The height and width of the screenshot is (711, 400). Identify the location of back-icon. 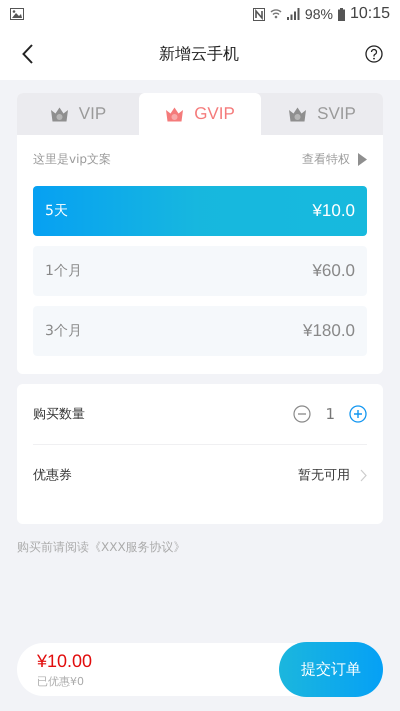
(27, 54).